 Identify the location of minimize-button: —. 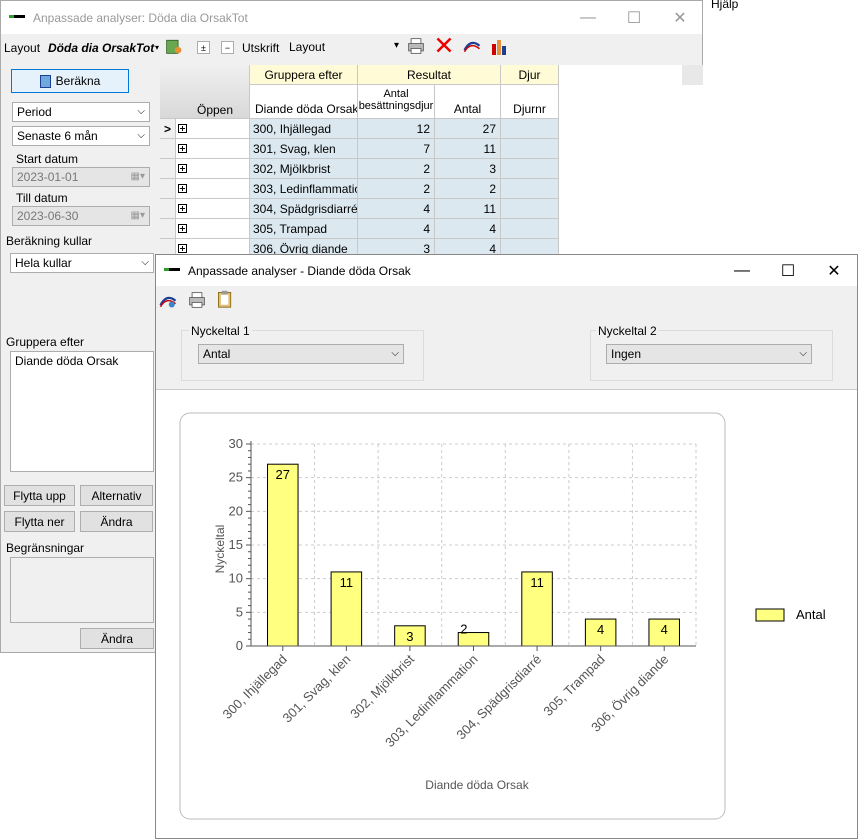
(742, 270).